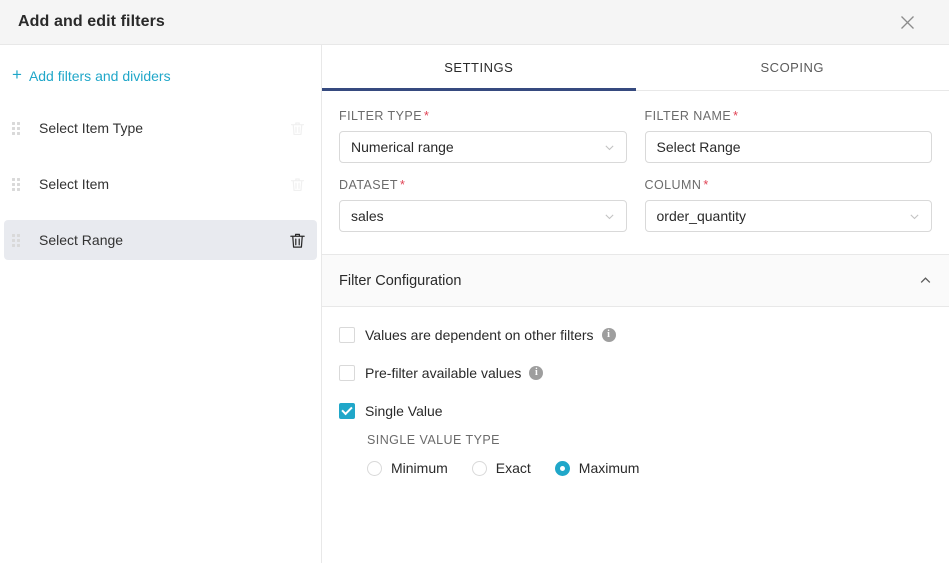  I want to click on add-filters-label: Add filters and dividers, so click(99, 75).